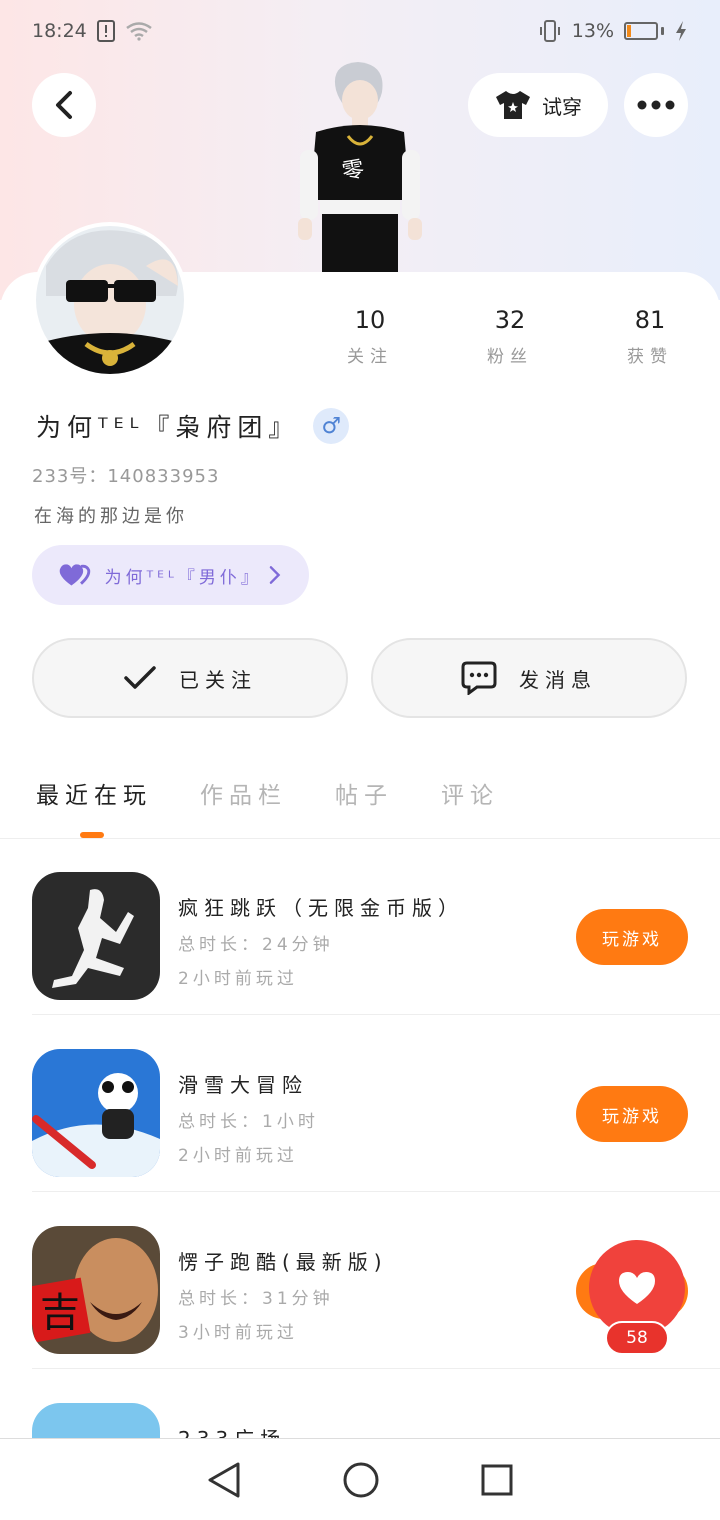 This screenshot has width=720, height=1520. Describe the element at coordinates (650, 320) in the screenshot. I see `likes-count: 81` at that location.